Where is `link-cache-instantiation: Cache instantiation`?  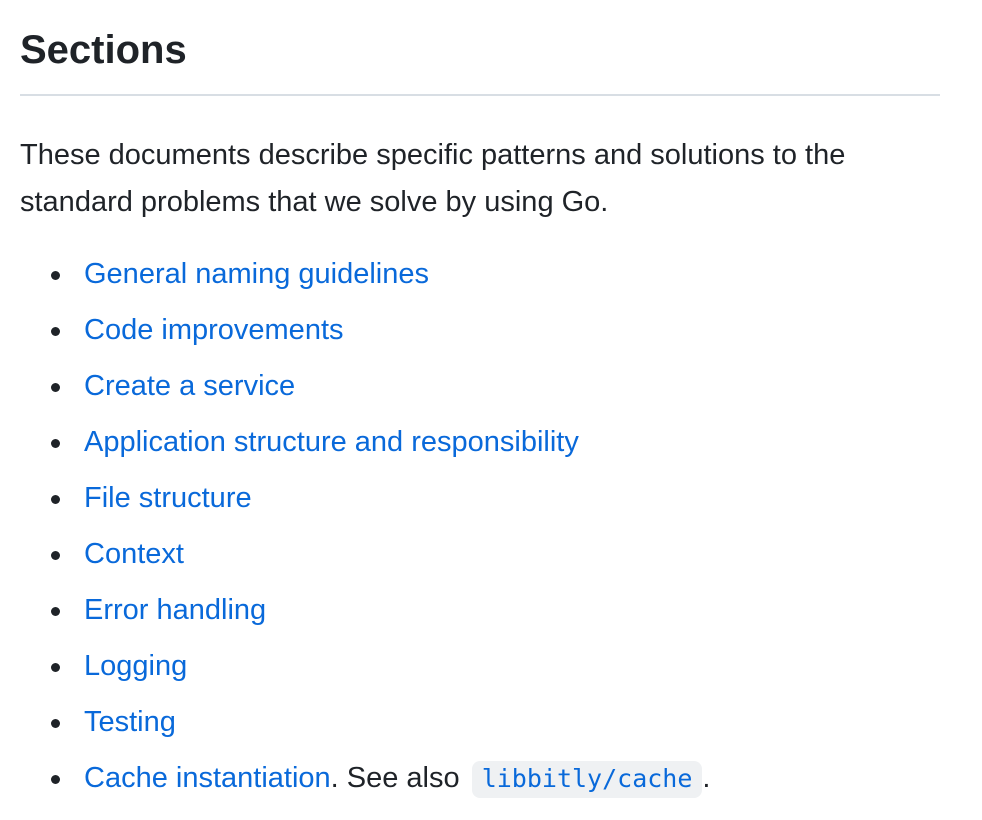 link-cache-instantiation: Cache instantiation is located at coordinates (207, 778).